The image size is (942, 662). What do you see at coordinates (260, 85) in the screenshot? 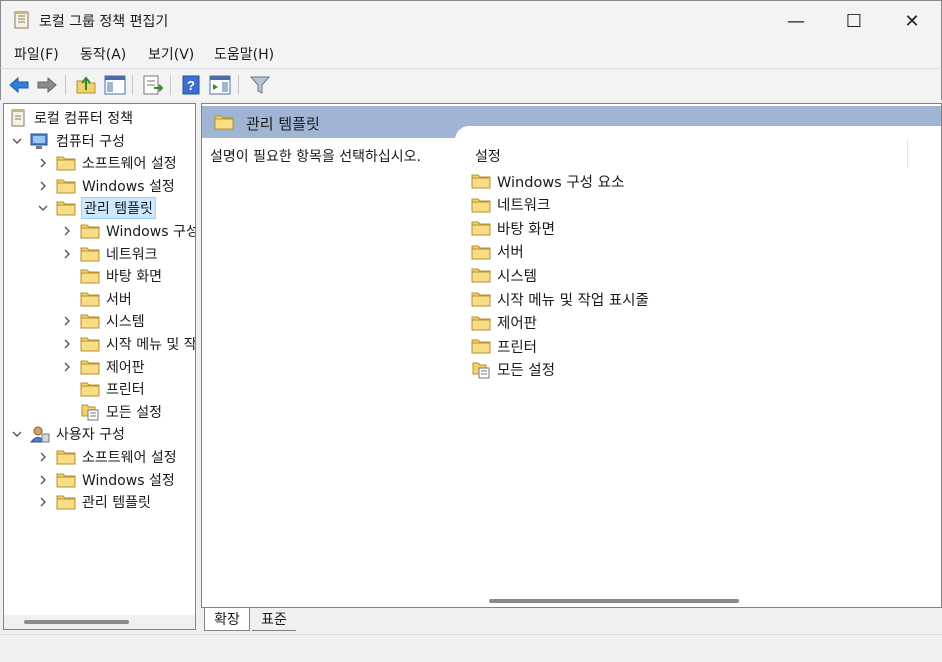
I see `filter-button` at bounding box center [260, 85].